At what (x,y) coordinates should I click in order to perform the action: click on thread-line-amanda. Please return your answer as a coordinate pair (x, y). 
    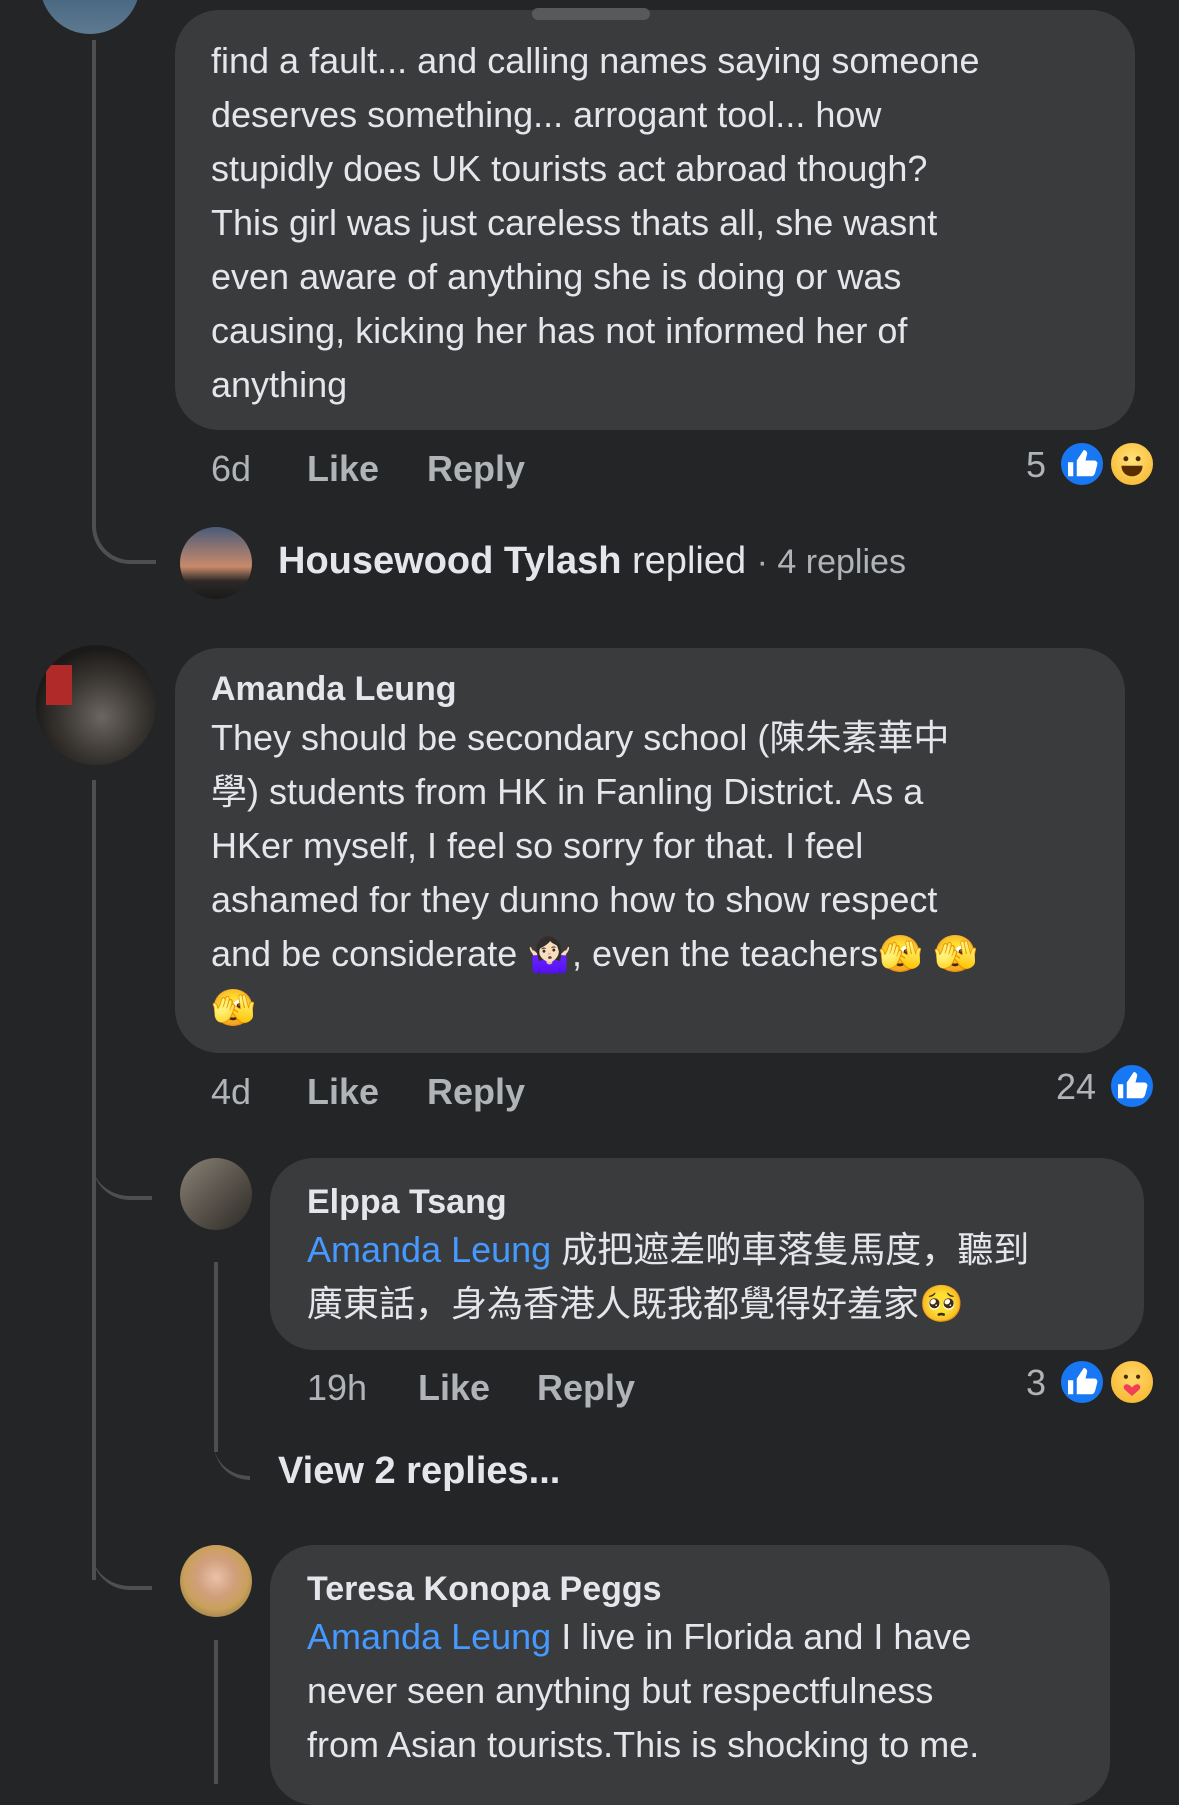
    Looking at the image, I should click on (94, 1180).